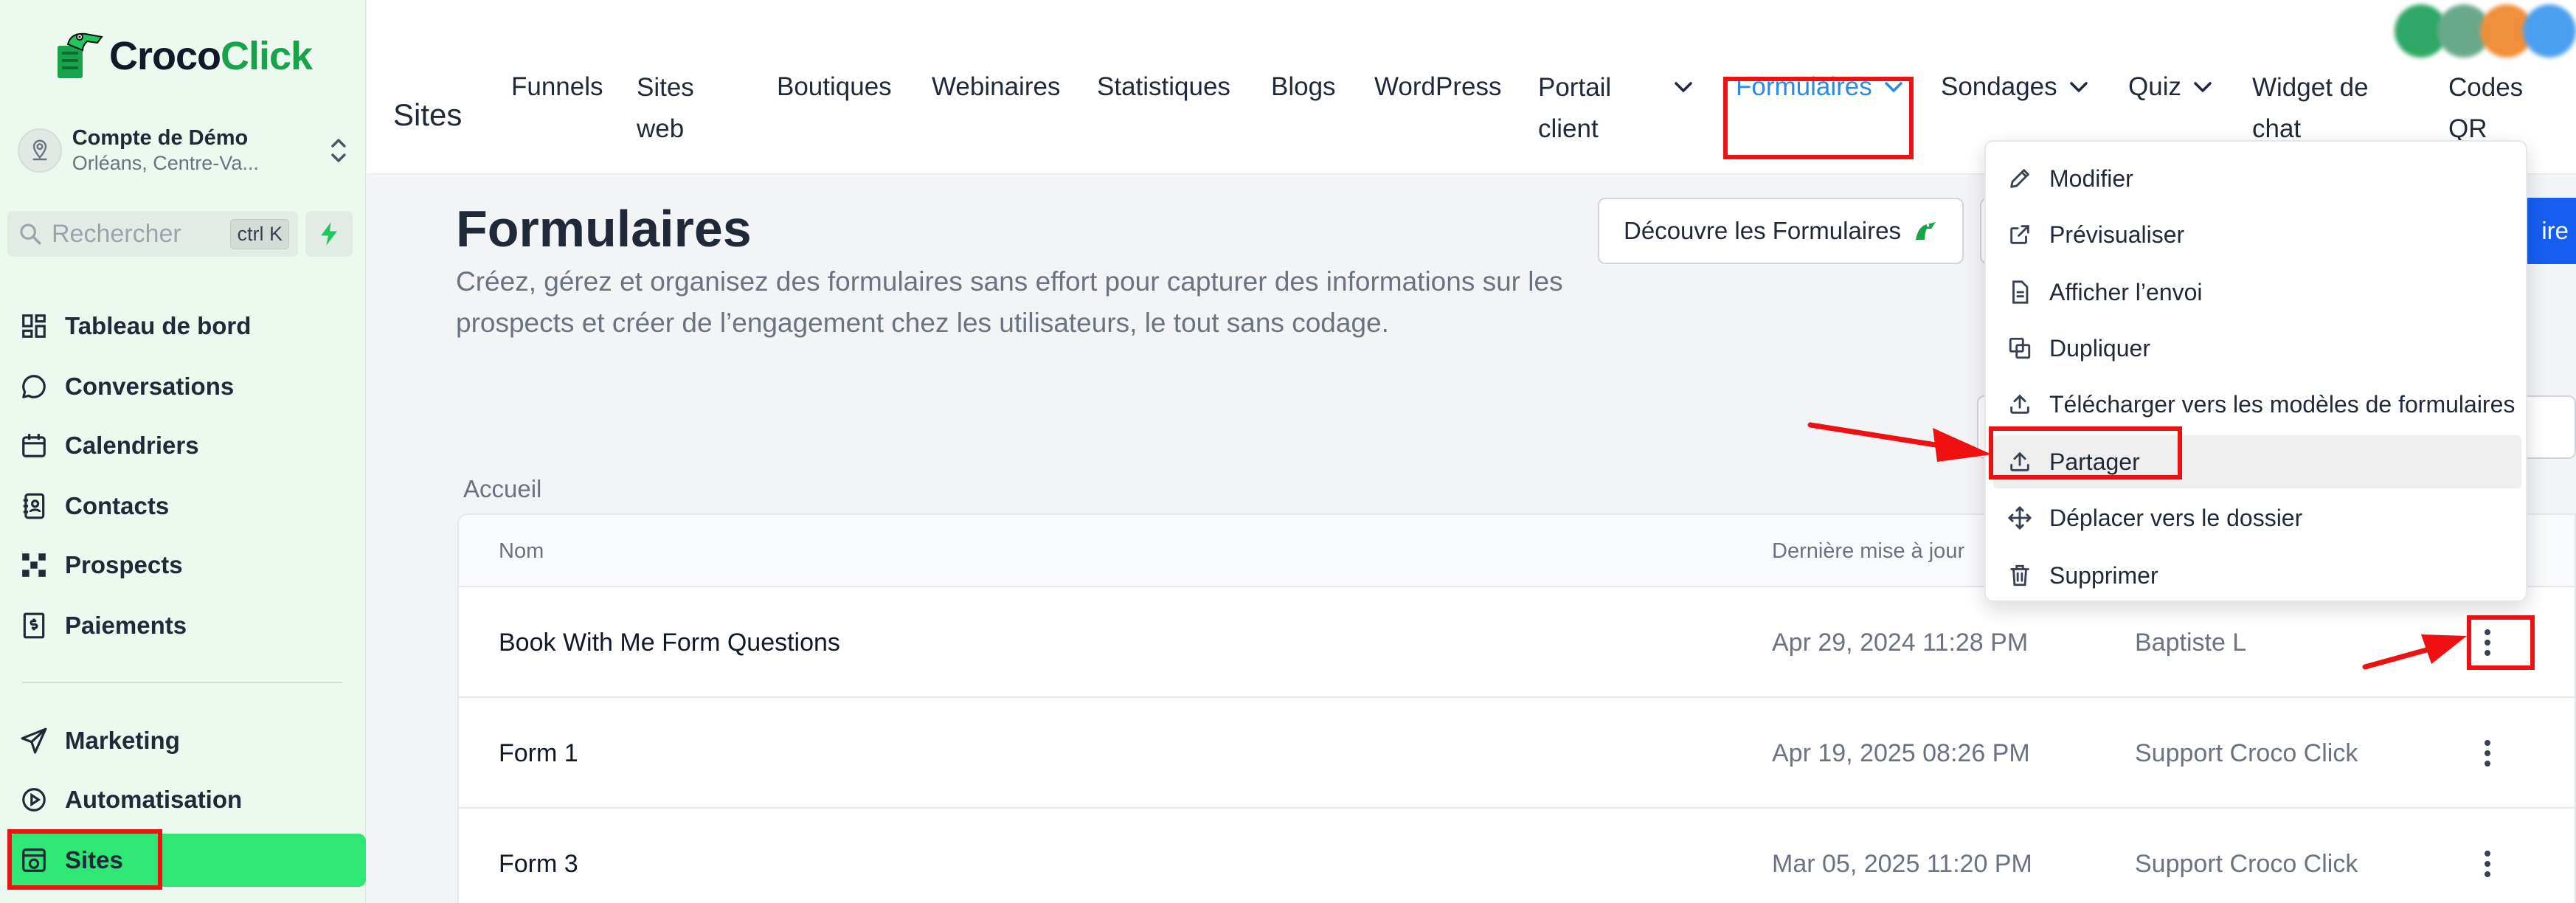 The image size is (2576, 903). What do you see at coordinates (84, 859) in the screenshot?
I see `annotation-box-sites` at bounding box center [84, 859].